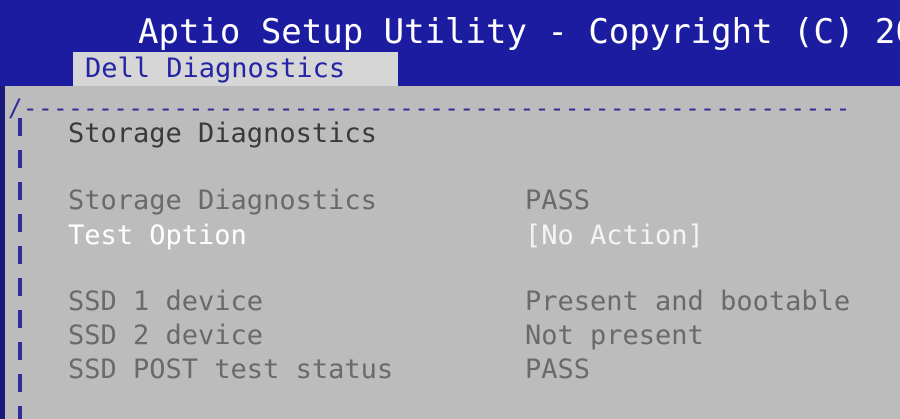 The width and height of the screenshot is (900, 419). Describe the element at coordinates (235, 69) in the screenshot. I see `tab-dell-diagnostics: Dell Diagnostics` at that location.